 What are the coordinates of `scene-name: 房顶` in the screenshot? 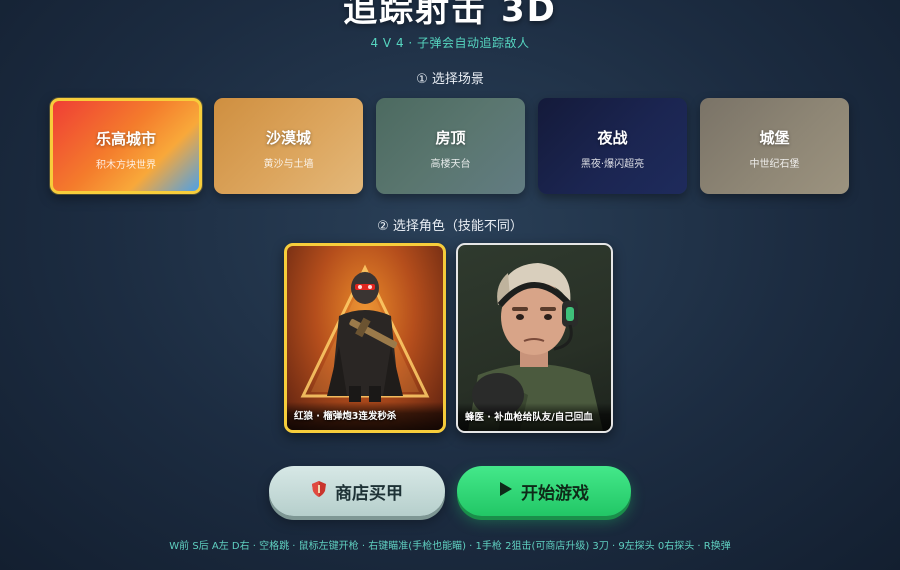 It's located at (450, 138).